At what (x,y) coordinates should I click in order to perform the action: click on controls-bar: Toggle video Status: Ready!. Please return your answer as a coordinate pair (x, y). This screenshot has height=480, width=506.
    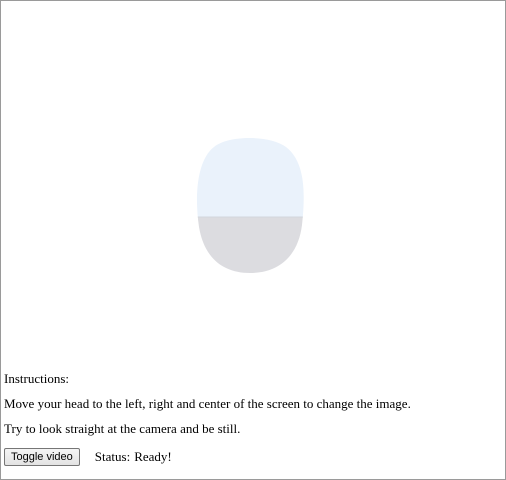
    Looking at the image, I should click on (88, 457).